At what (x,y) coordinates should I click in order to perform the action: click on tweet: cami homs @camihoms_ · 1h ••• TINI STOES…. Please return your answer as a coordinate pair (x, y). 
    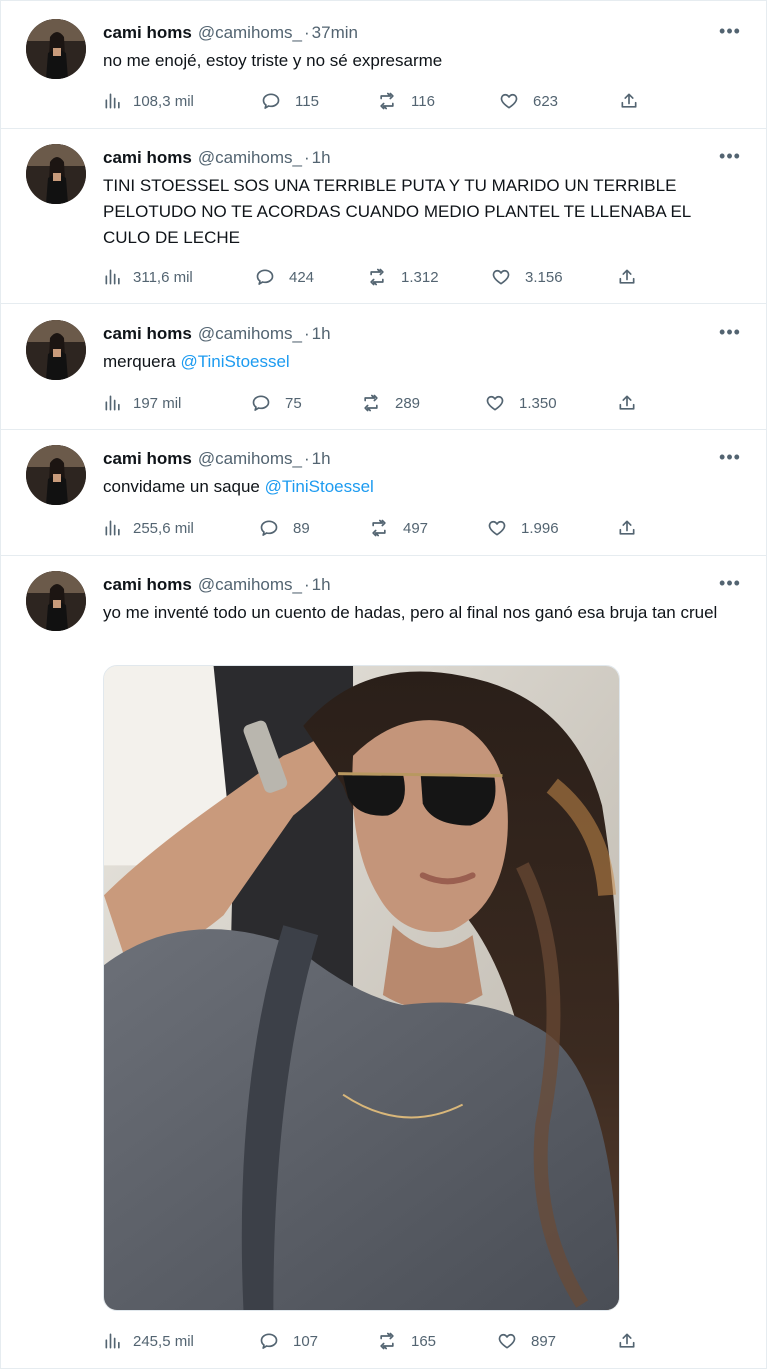
    Looking at the image, I should click on (383, 216).